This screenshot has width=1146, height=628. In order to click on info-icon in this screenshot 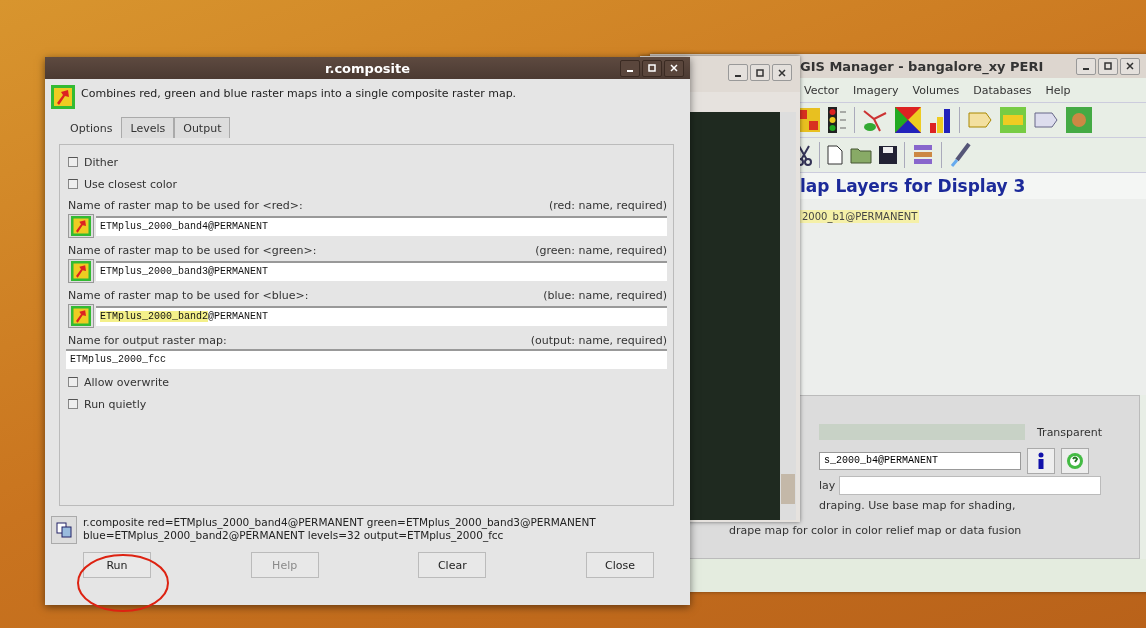, I will do `click(1041, 461)`.